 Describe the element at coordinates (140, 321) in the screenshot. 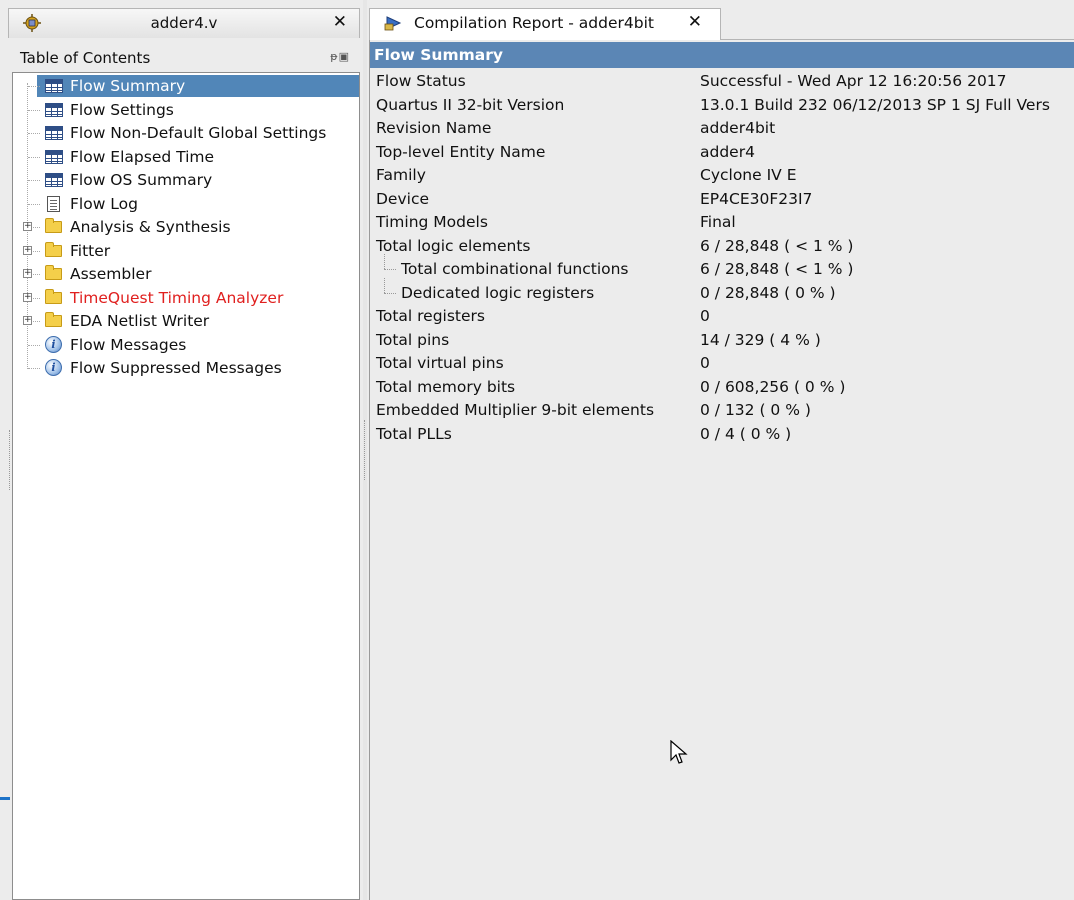

I see `toc-item-label: EDA Netlist Writer` at that location.